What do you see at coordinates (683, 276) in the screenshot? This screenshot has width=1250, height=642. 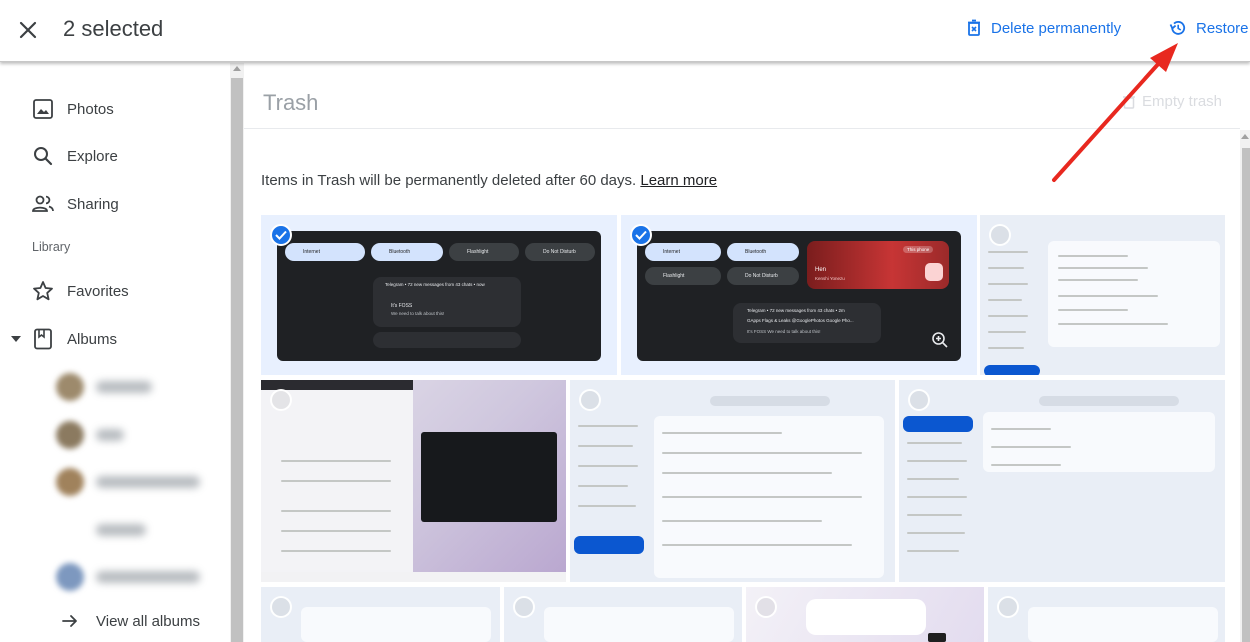 I see `flashlight-pill: Flashlight` at bounding box center [683, 276].